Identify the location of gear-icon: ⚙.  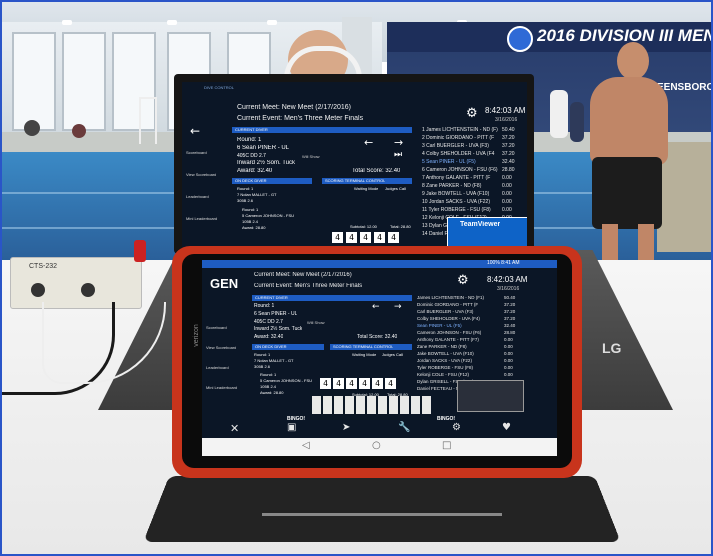
(456, 427).